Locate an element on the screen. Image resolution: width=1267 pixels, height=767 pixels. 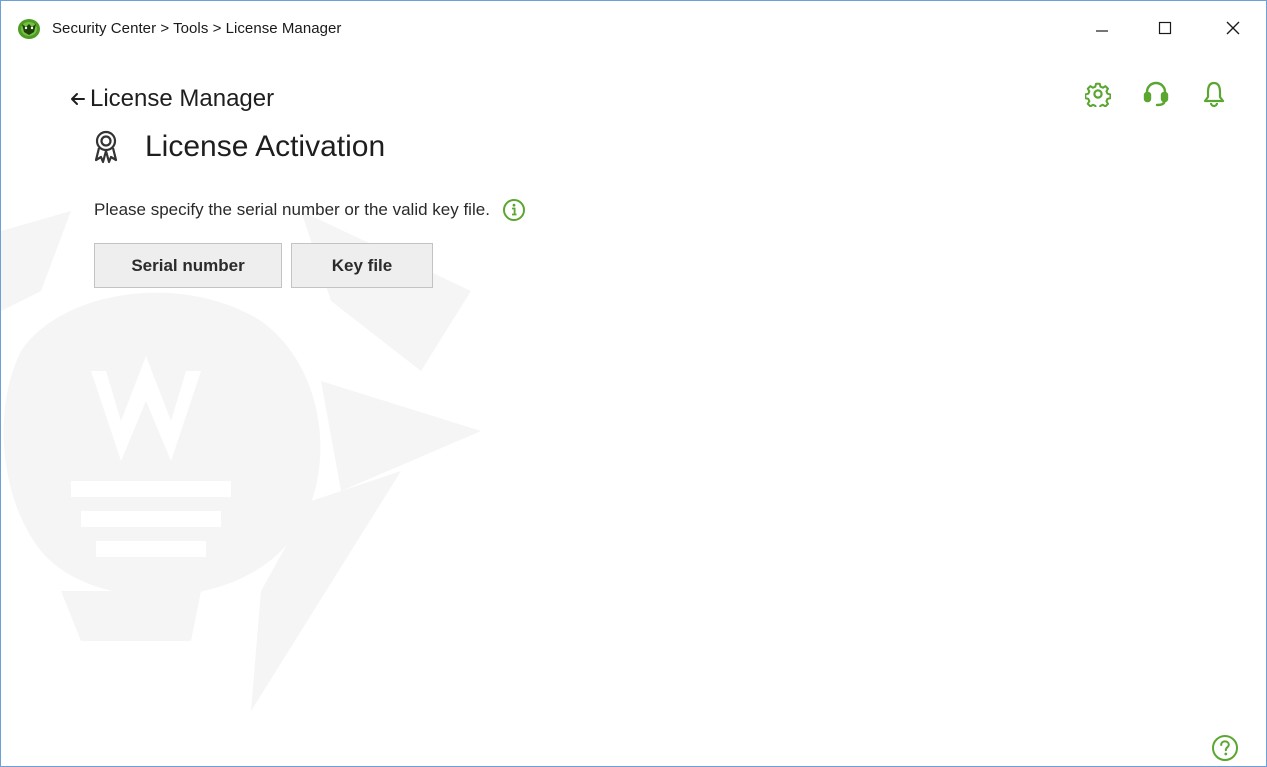
page-heading: License Activation is located at coordinates (239, 147).